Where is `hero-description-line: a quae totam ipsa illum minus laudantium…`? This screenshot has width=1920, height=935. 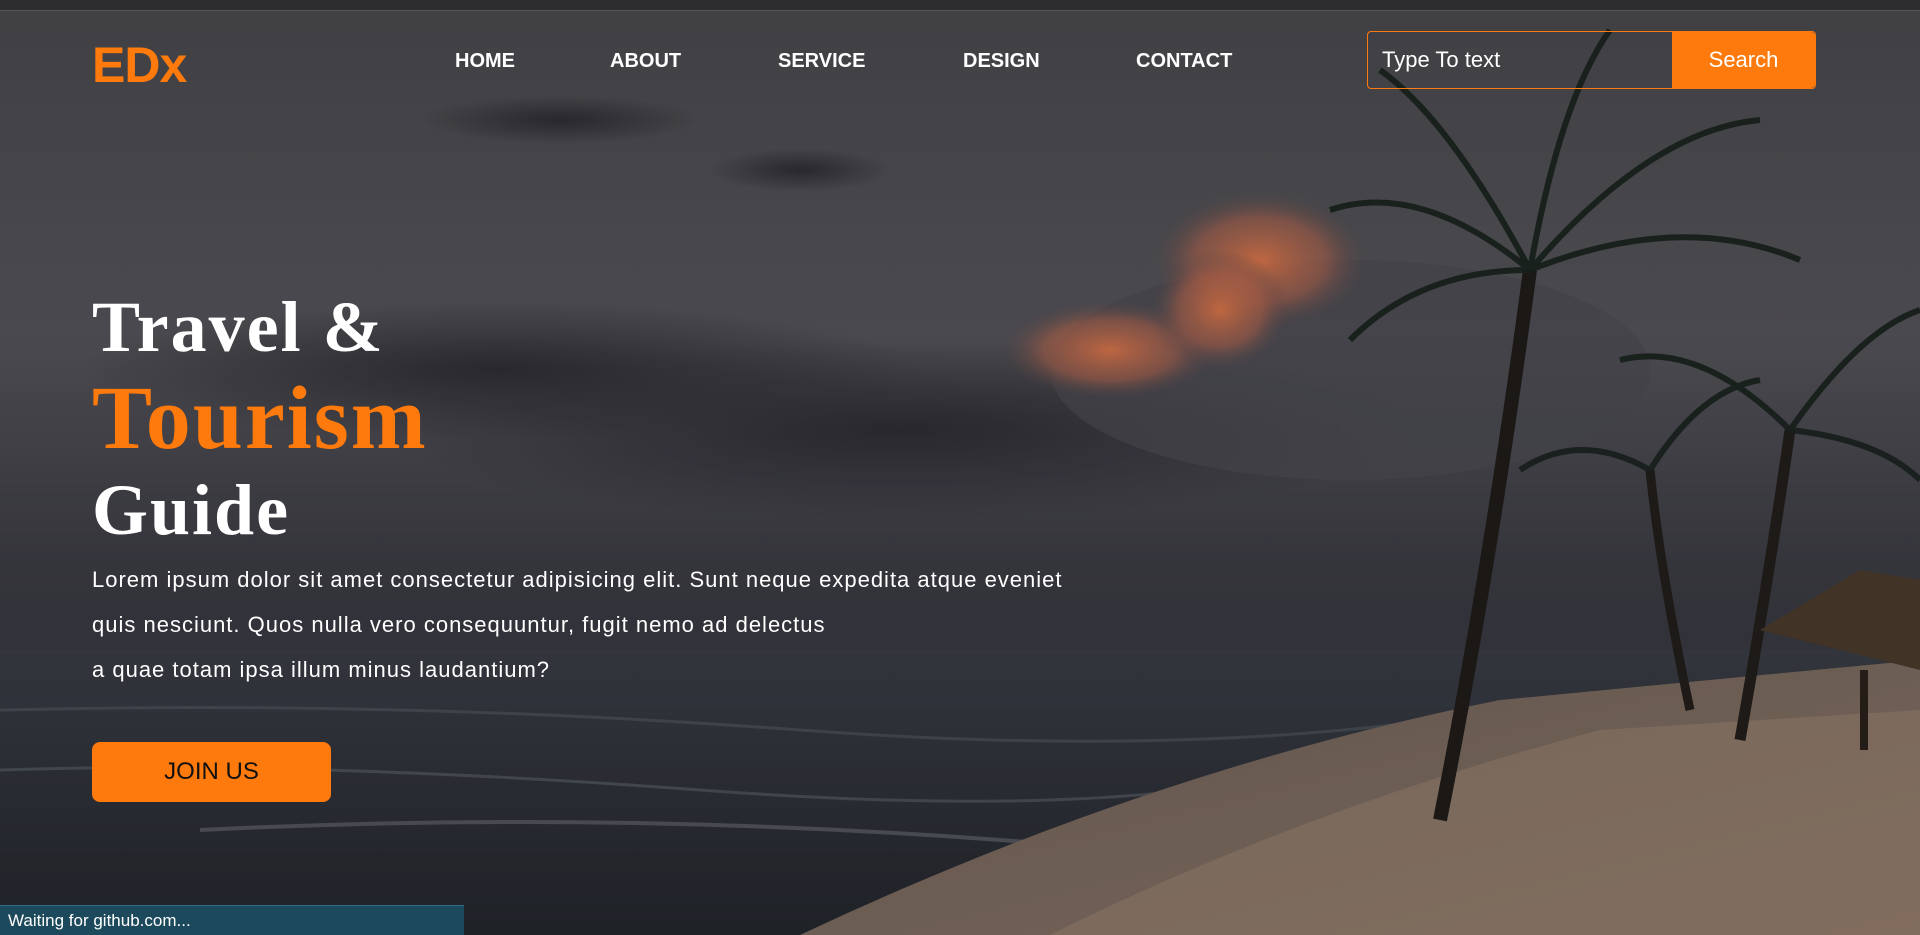
hero-description-line: a quae totam ipsa illum minus laudantium… is located at coordinates (321, 669).